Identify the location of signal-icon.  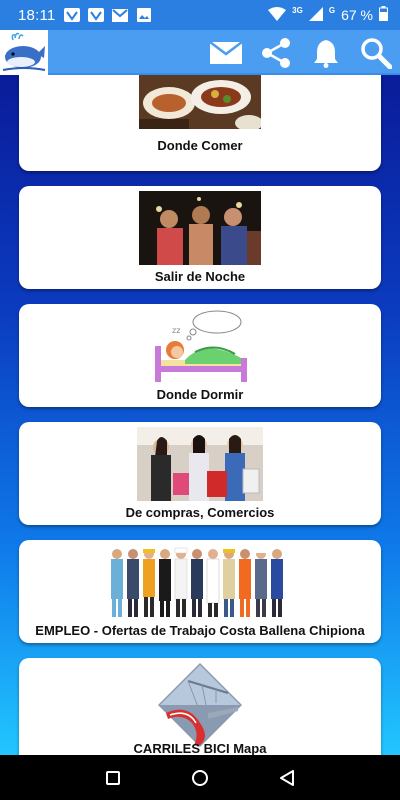
(315, 15).